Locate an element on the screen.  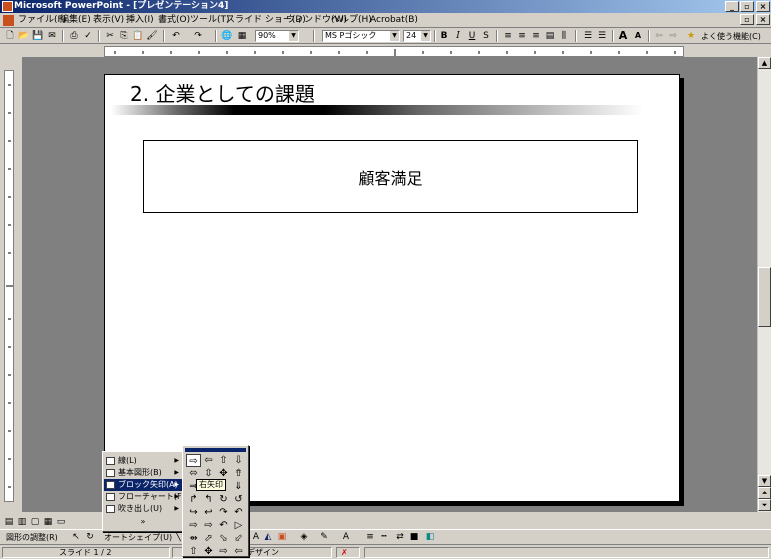
justify-icon: ▤ is located at coordinates (550, 36).